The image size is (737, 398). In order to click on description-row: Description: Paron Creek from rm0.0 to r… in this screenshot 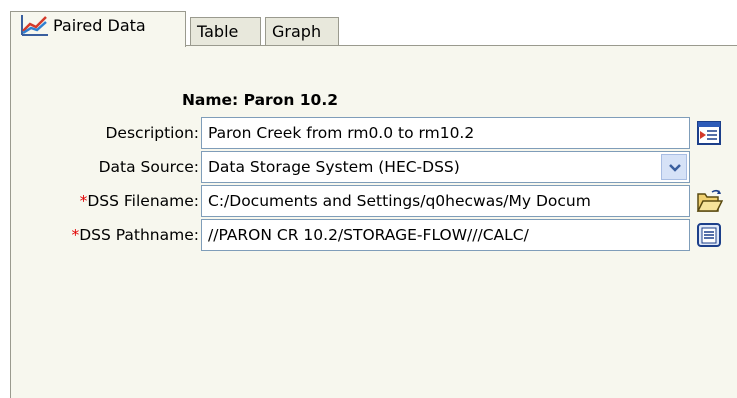, I will do `click(374, 133)`.